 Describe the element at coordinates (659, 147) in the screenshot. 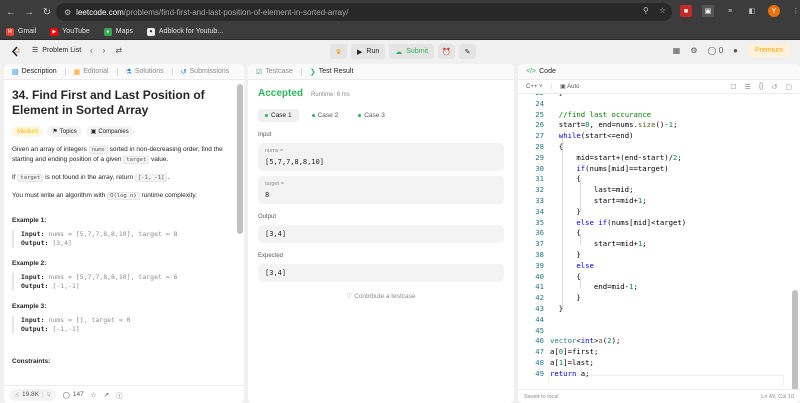

I see `code-line: 28 {` at that location.